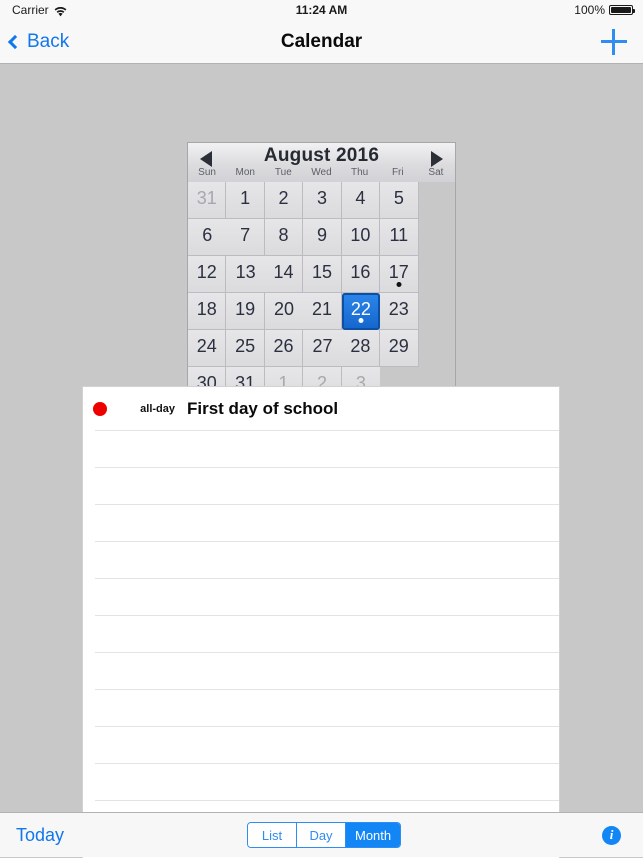 This screenshot has height=858, width=643. Describe the element at coordinates (398, 308) in the screenshot. I see `calendar-day-number: 23` at that location.